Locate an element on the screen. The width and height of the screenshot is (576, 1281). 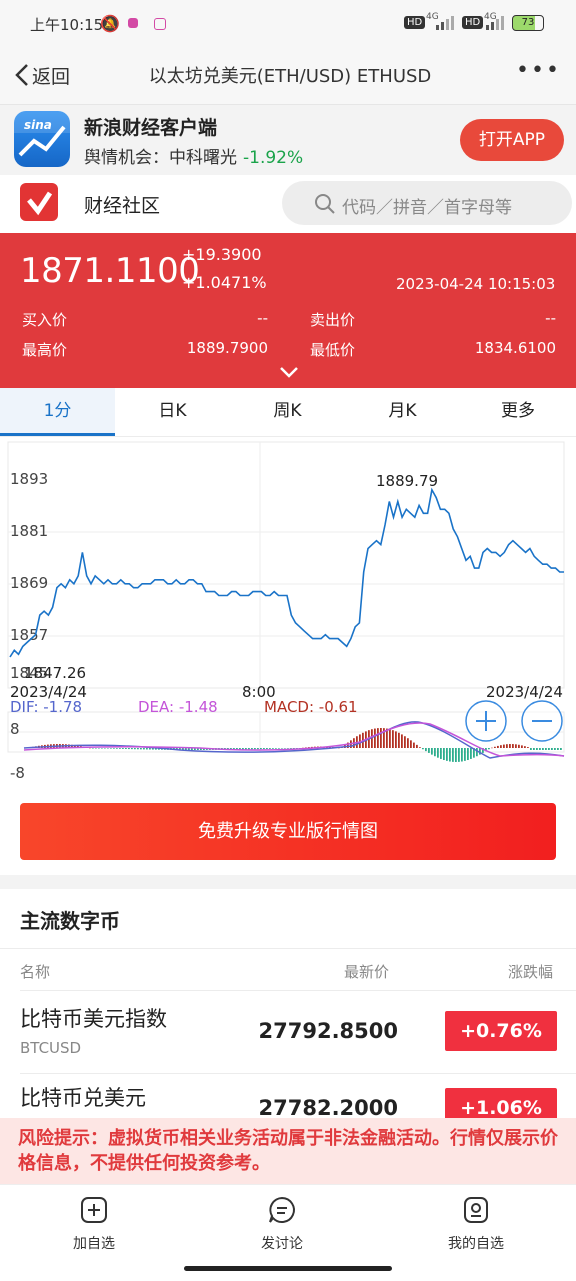
section-title: 主流数字币 is located at coordinates (70, 921).